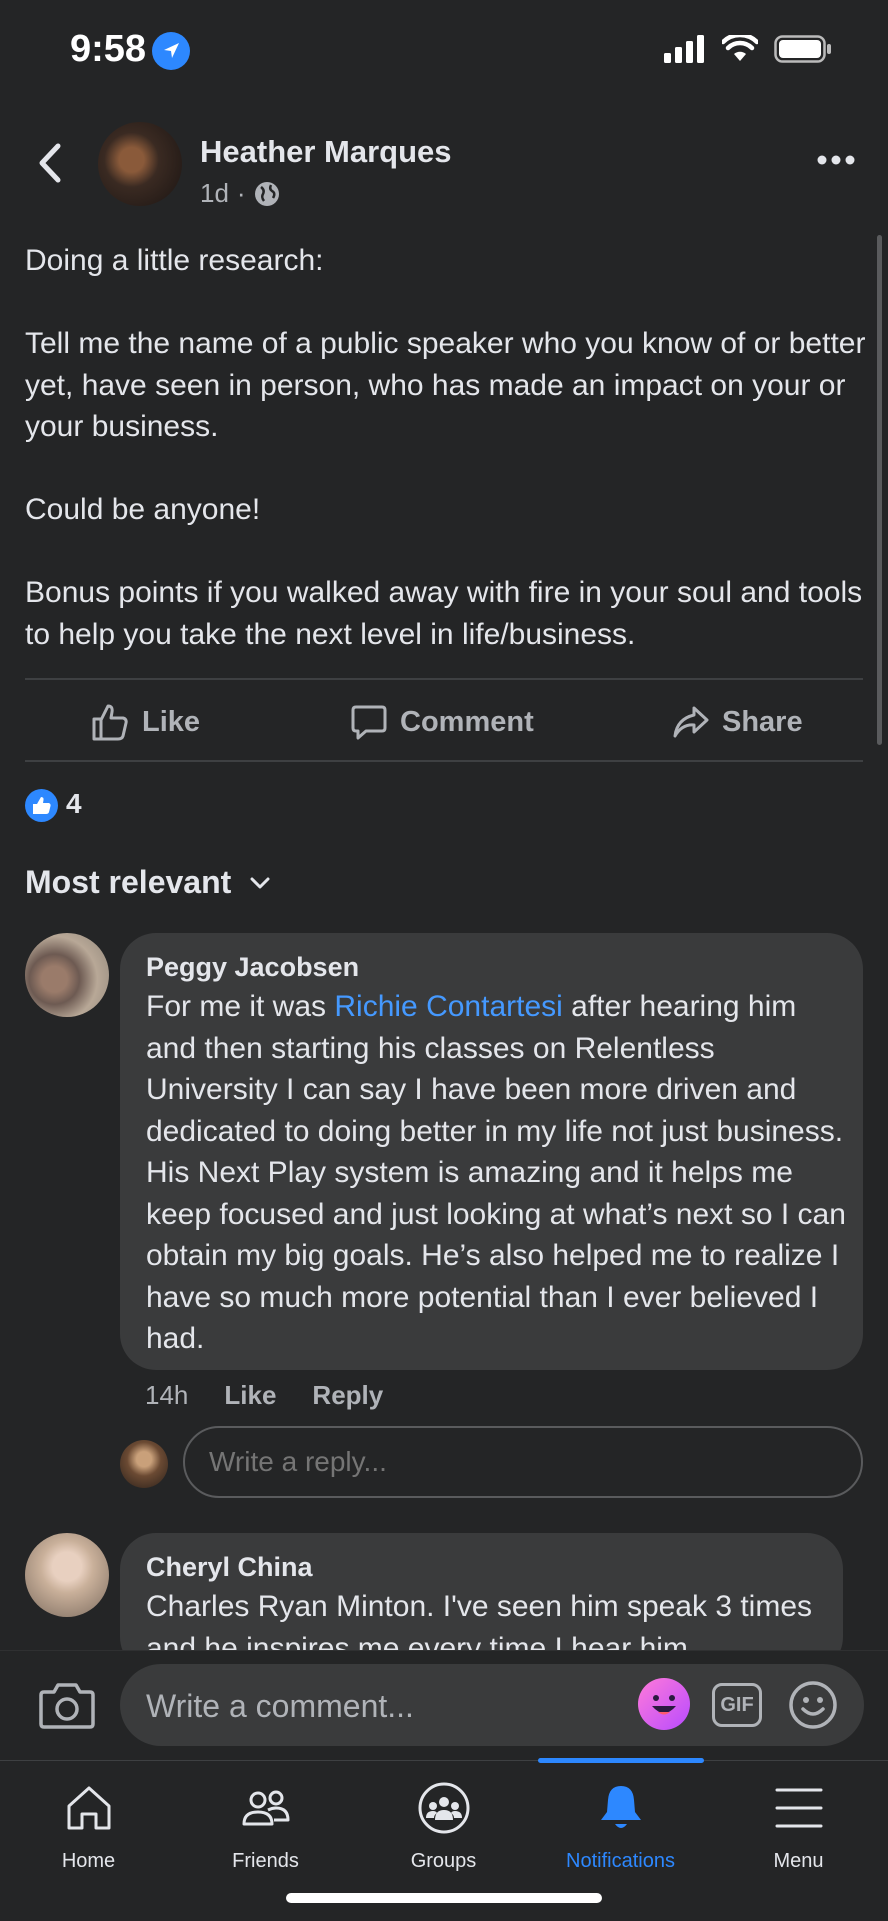 The width and height of the screenshot is (888, 1921). I want to click on like-button: Like, so click(145, 722).